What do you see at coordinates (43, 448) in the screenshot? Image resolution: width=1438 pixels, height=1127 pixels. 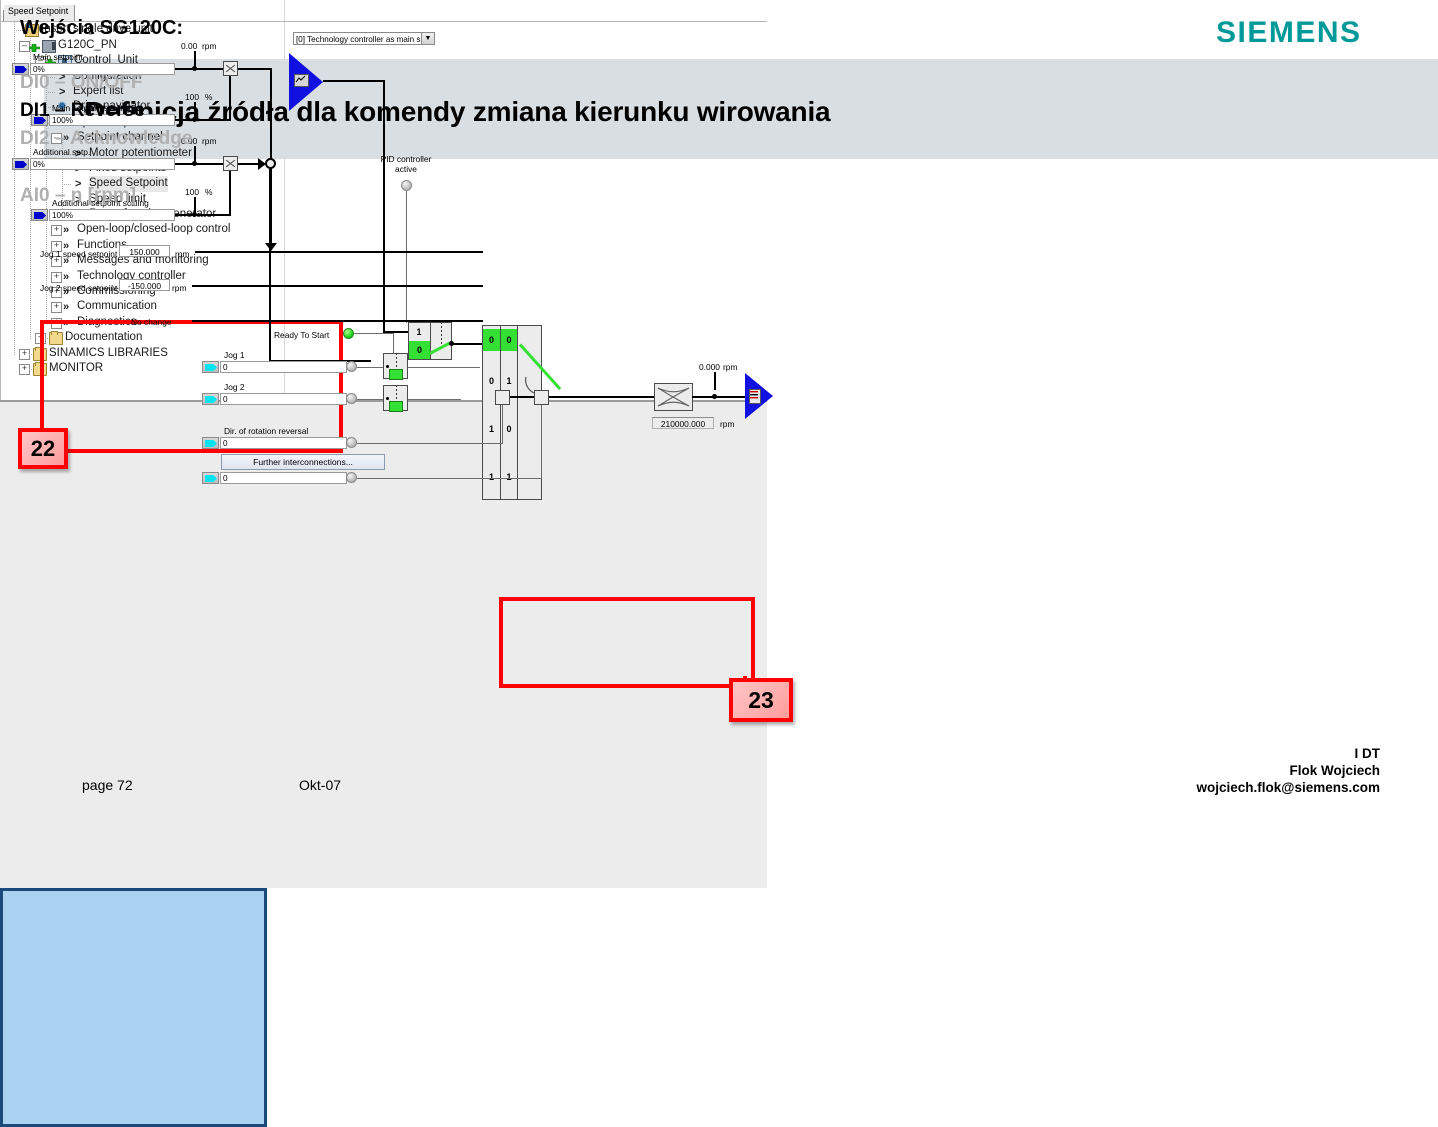 I see `callout-22-badge: 22` at bounding box center [43, 448].